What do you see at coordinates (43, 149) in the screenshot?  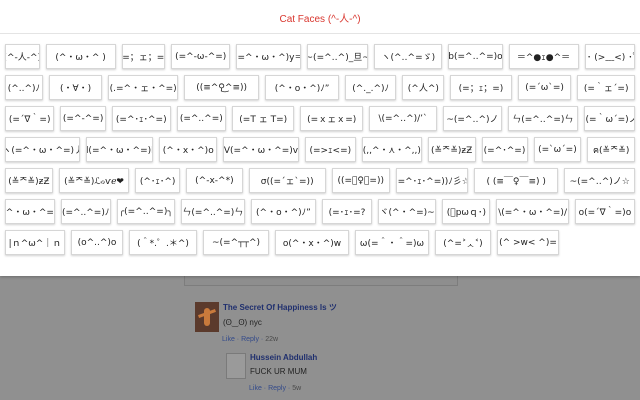 I see `emoticon-button: ヽ(=^・ω・^=)丿` at bounding box center [43, 149].